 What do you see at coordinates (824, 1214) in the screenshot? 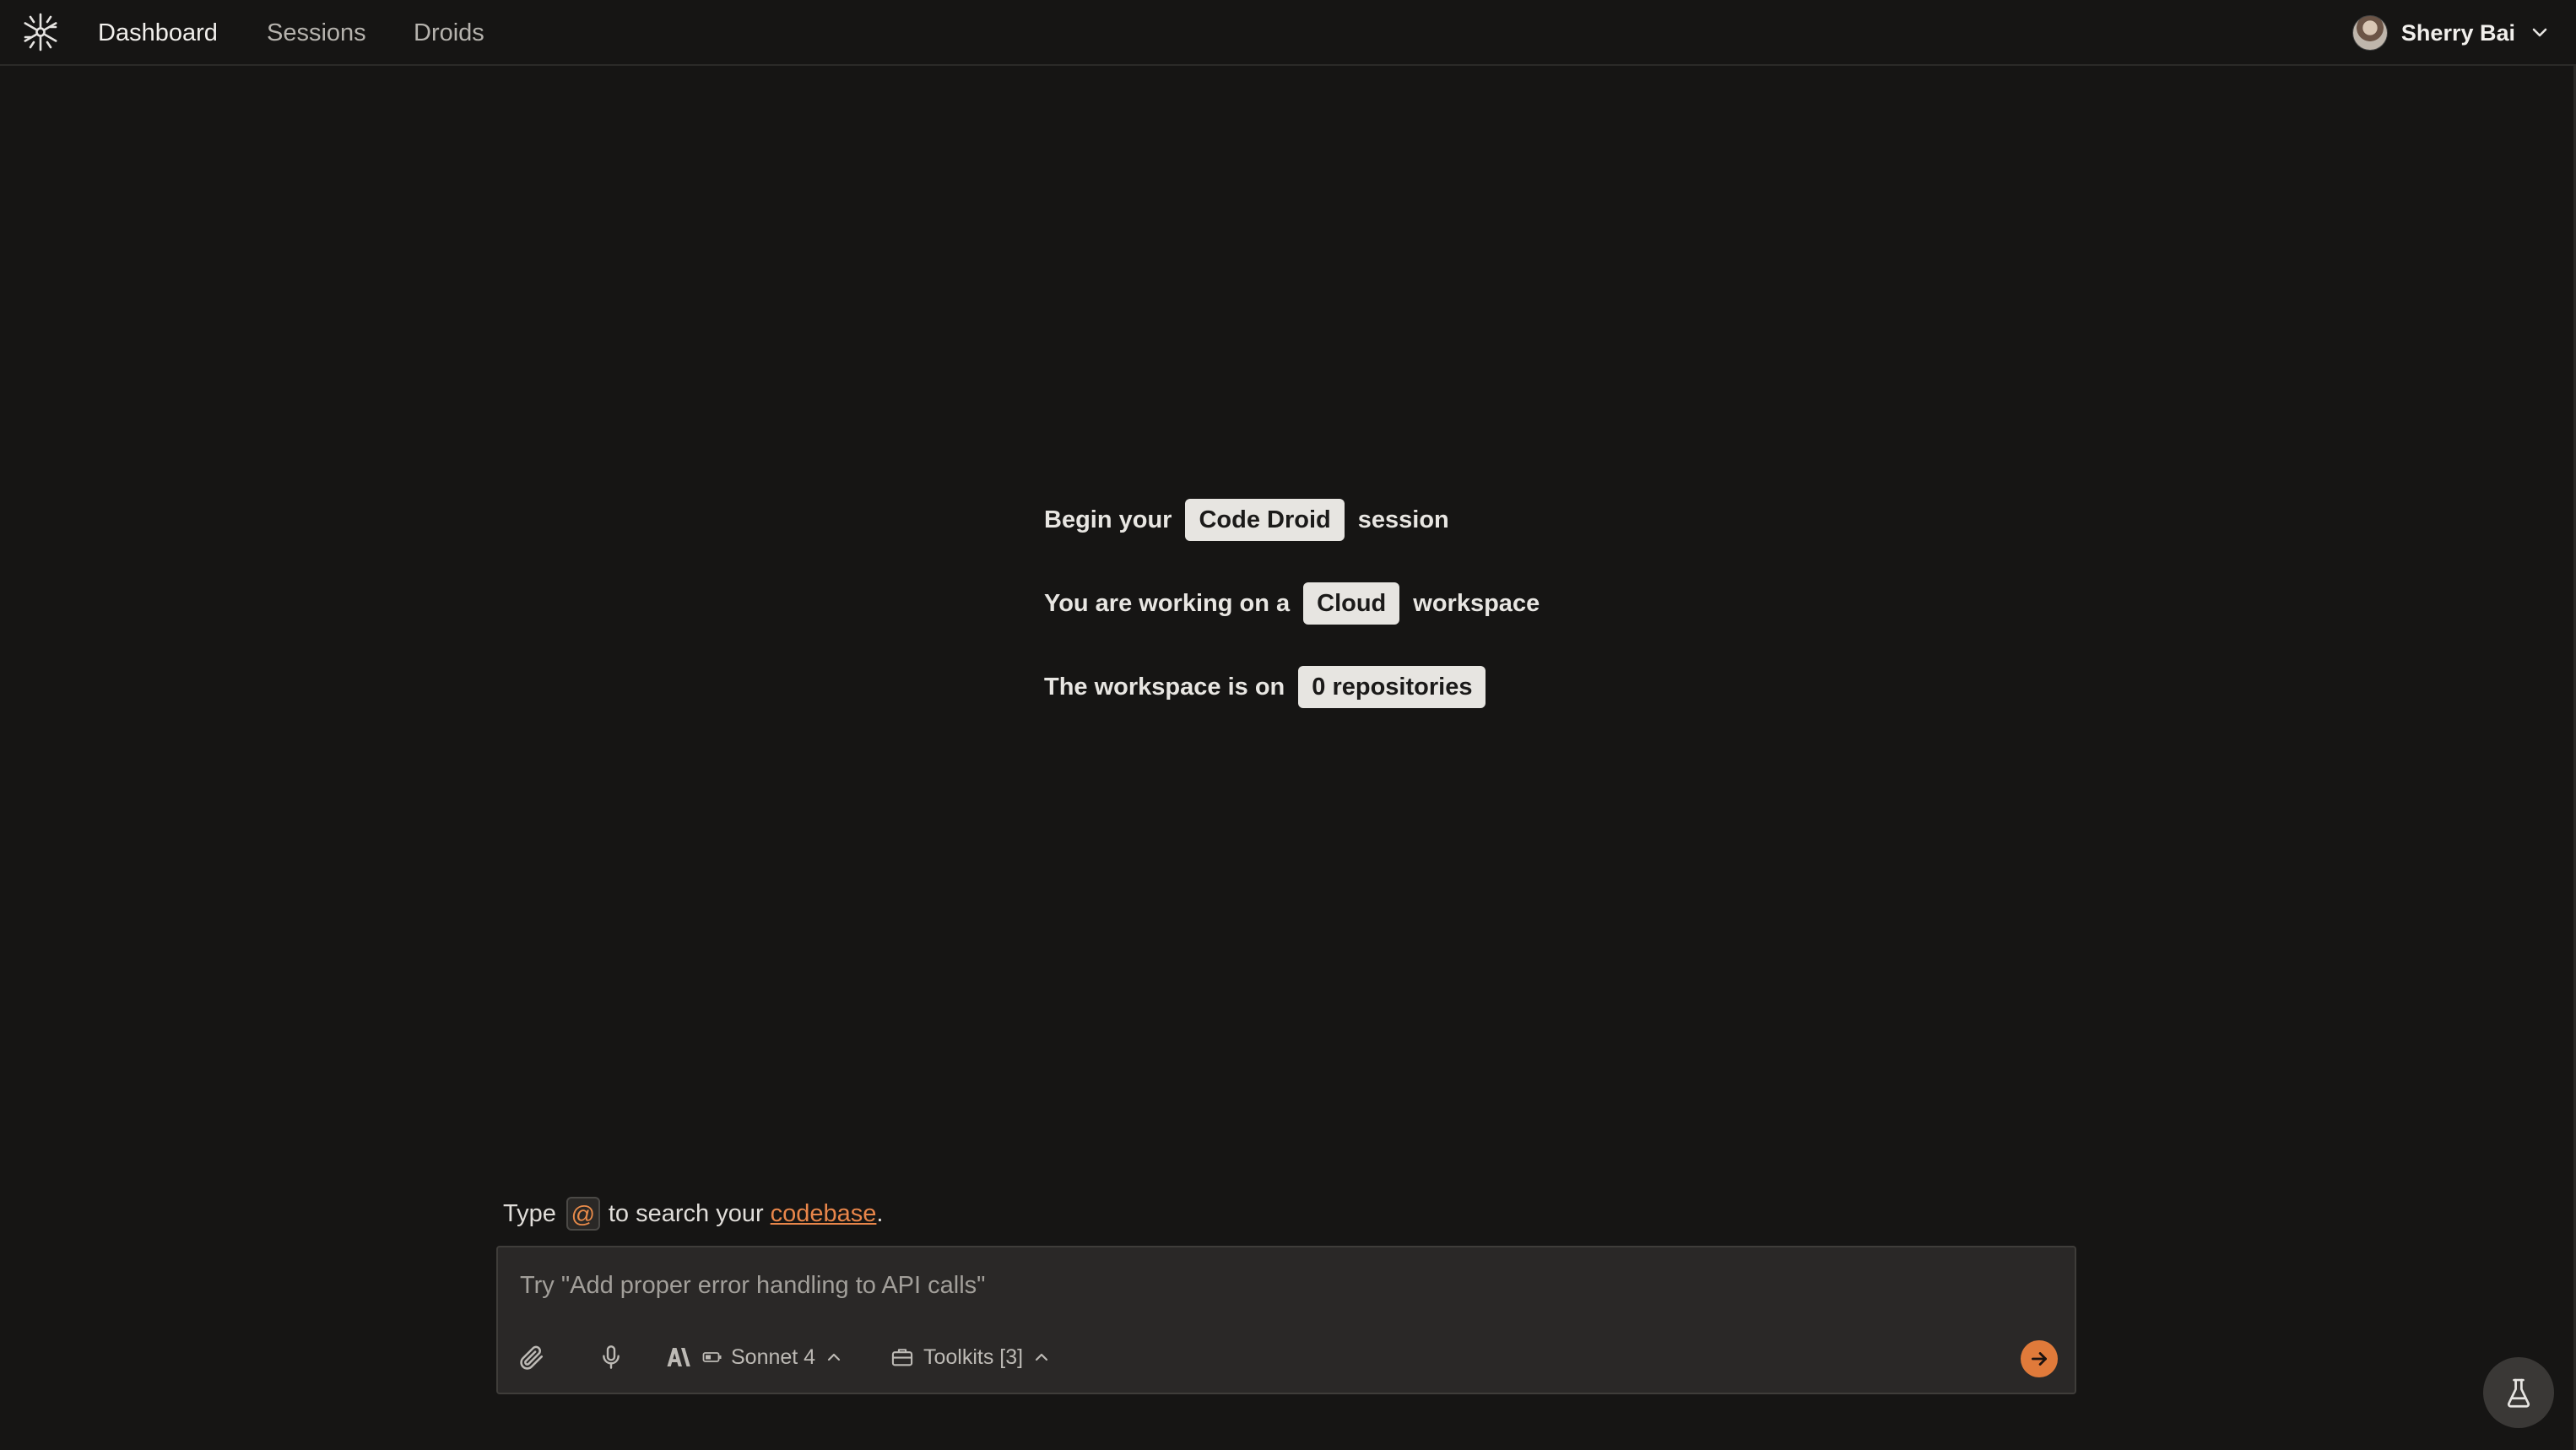
I see `codebase-link: codebase` at bounding box center [824, 1214].